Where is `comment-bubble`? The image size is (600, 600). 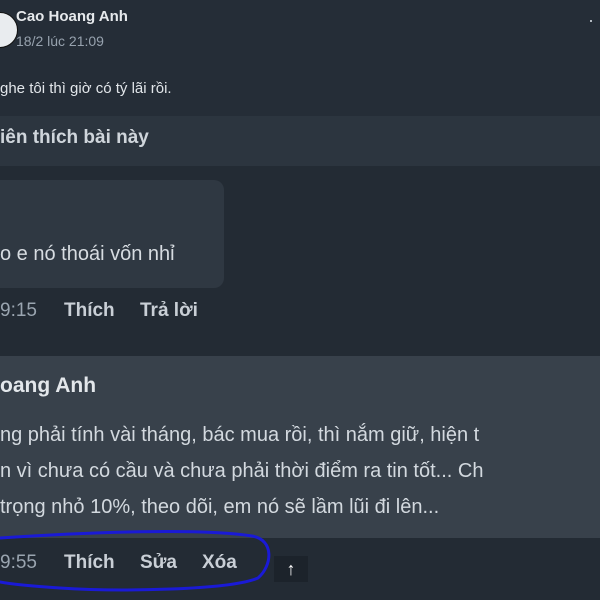 comment-bubble is located at coordinates (112, 234).